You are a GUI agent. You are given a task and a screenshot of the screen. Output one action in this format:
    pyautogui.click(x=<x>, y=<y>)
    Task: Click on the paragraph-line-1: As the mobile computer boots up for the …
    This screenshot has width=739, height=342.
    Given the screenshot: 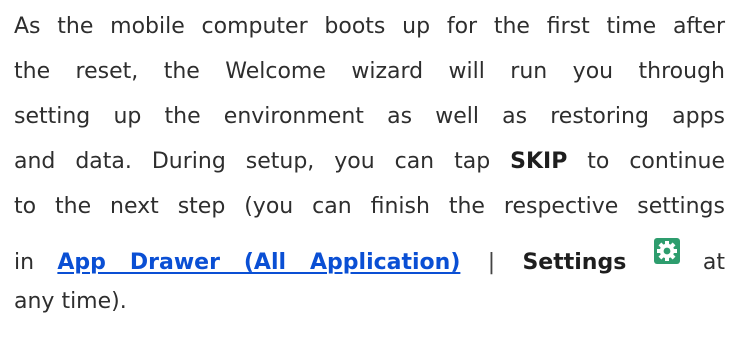 What is the action you would take?
    pyautogui.click(x=369, y=26)
    